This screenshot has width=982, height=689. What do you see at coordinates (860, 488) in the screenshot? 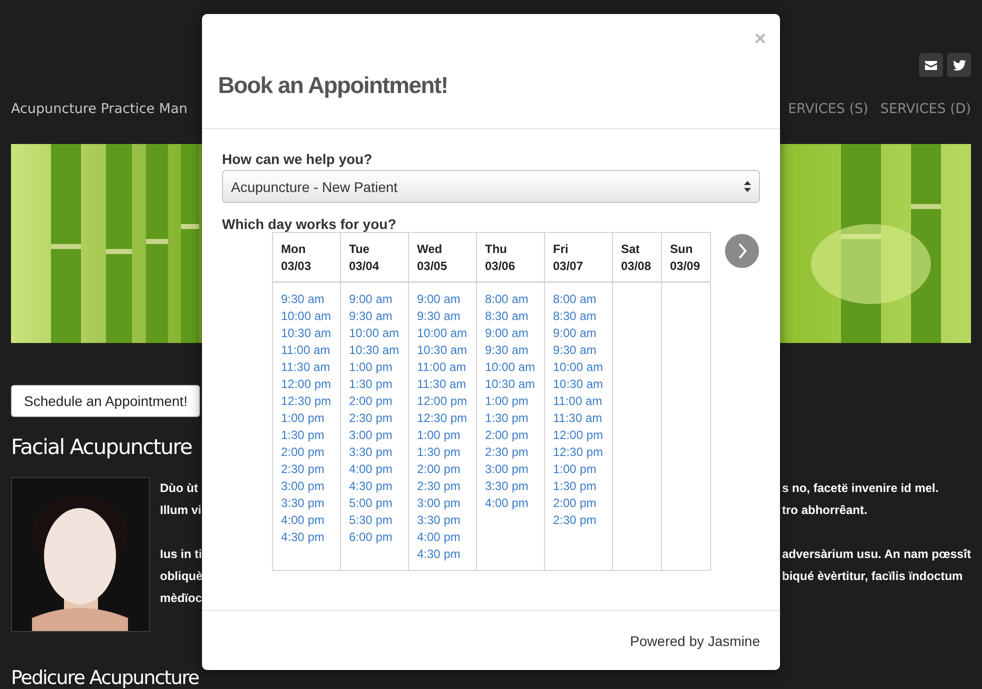
I see `body-text: s no, facetë invenire id mel.` at bounding box center [860, 488].